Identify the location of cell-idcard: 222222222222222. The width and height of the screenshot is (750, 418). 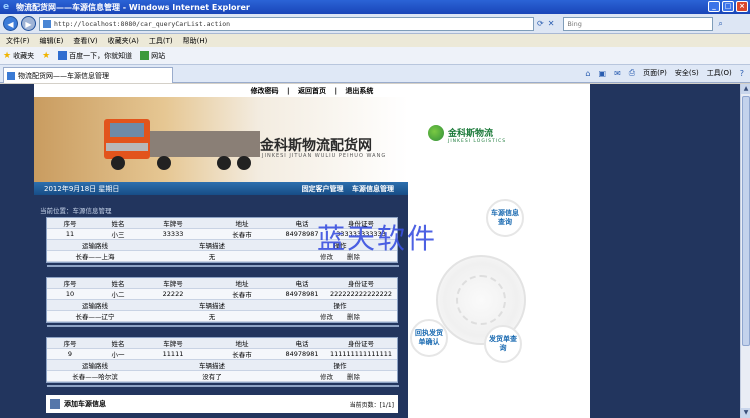
(361, 294).